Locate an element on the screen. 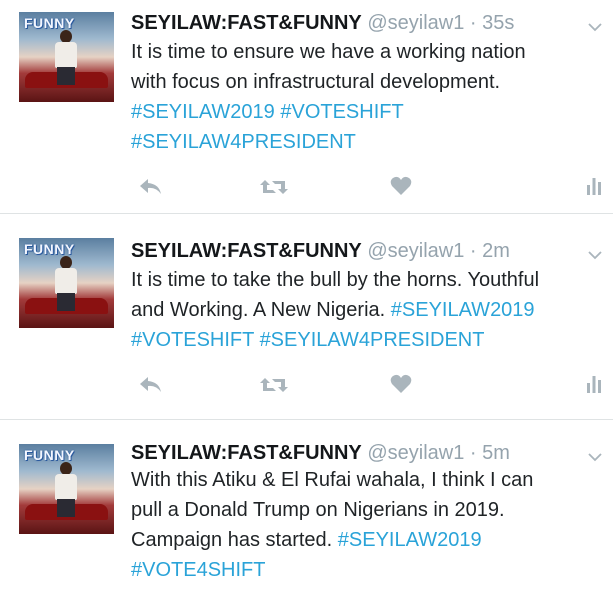  tweet-text-segment: and Working. A New Nigeria. is located at coordinates (261, 310).